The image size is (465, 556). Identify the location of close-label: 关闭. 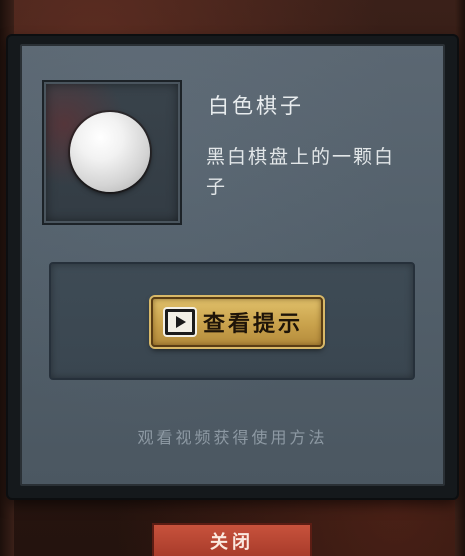
(232, 542).